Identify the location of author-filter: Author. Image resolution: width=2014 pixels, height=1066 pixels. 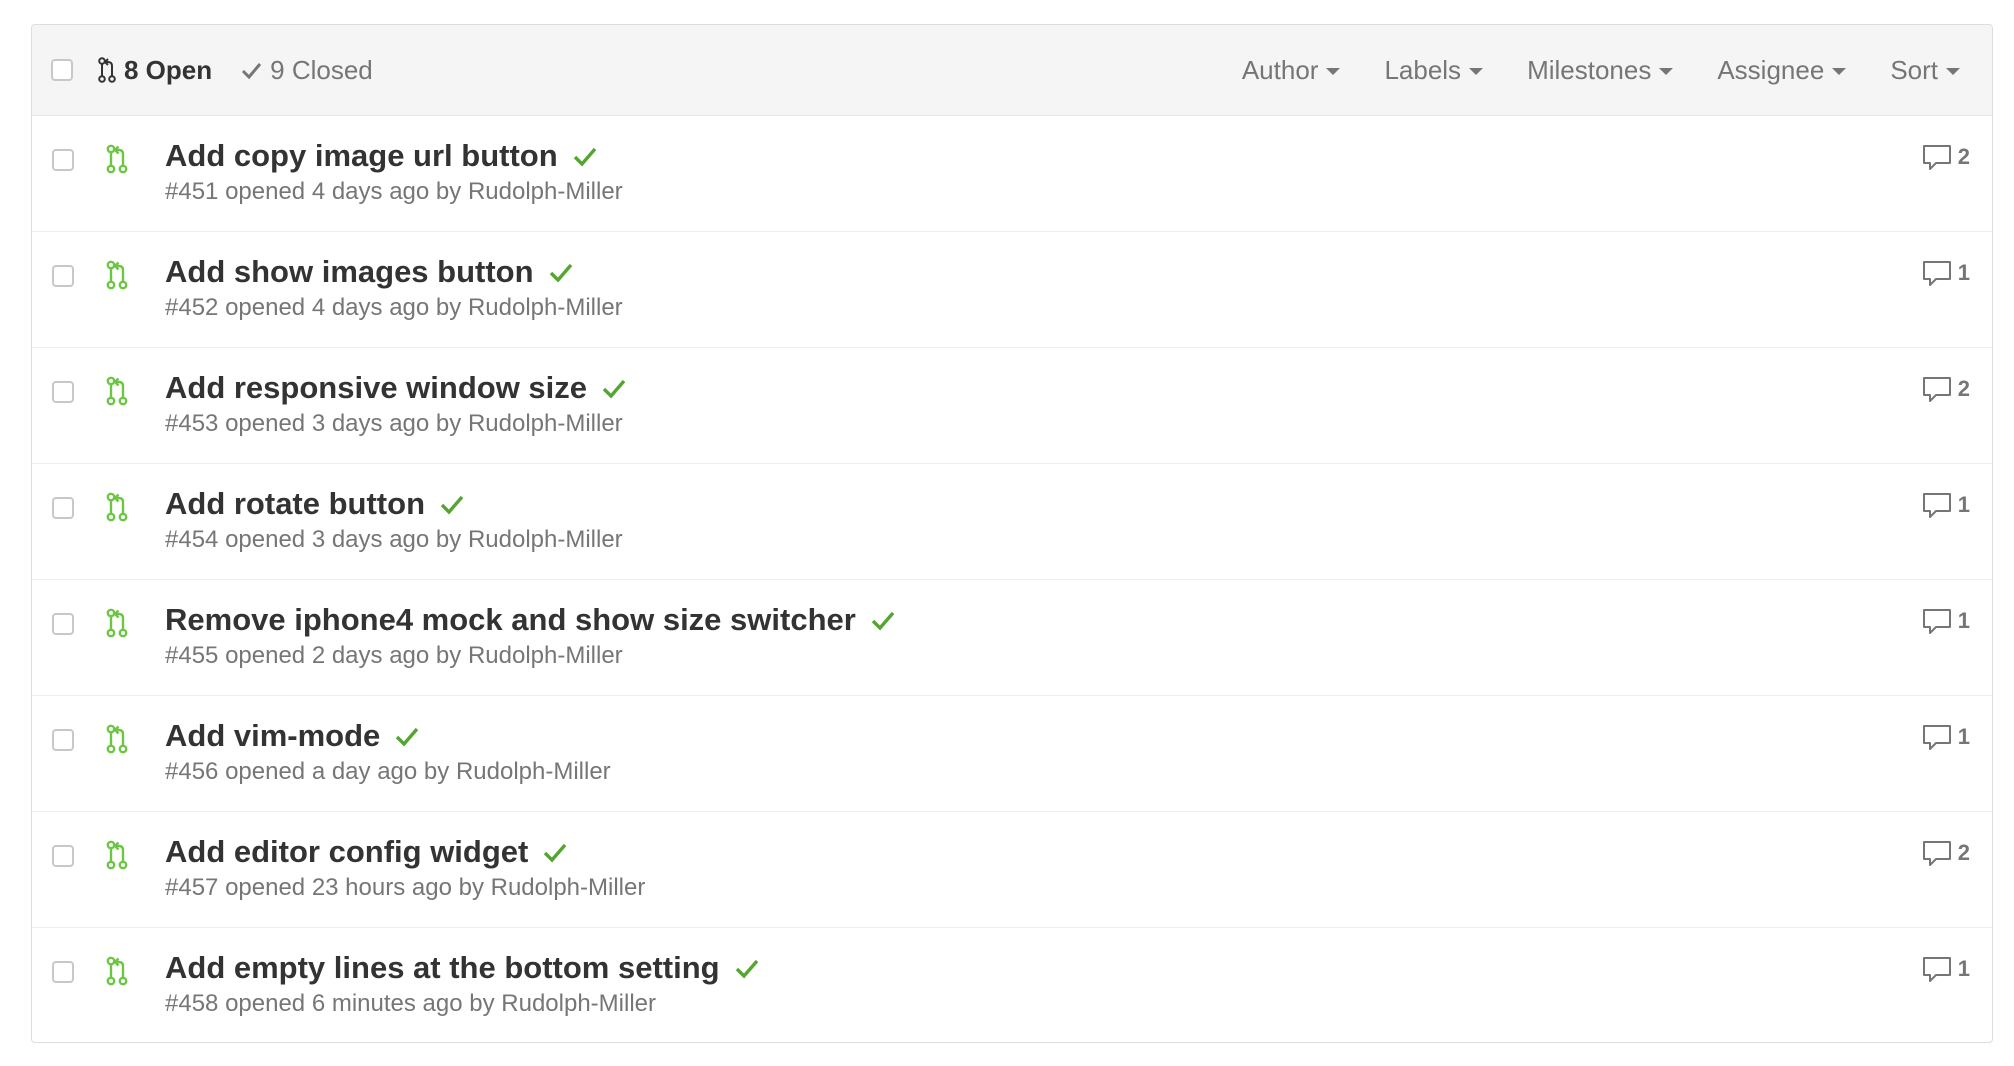
(1291, 70).